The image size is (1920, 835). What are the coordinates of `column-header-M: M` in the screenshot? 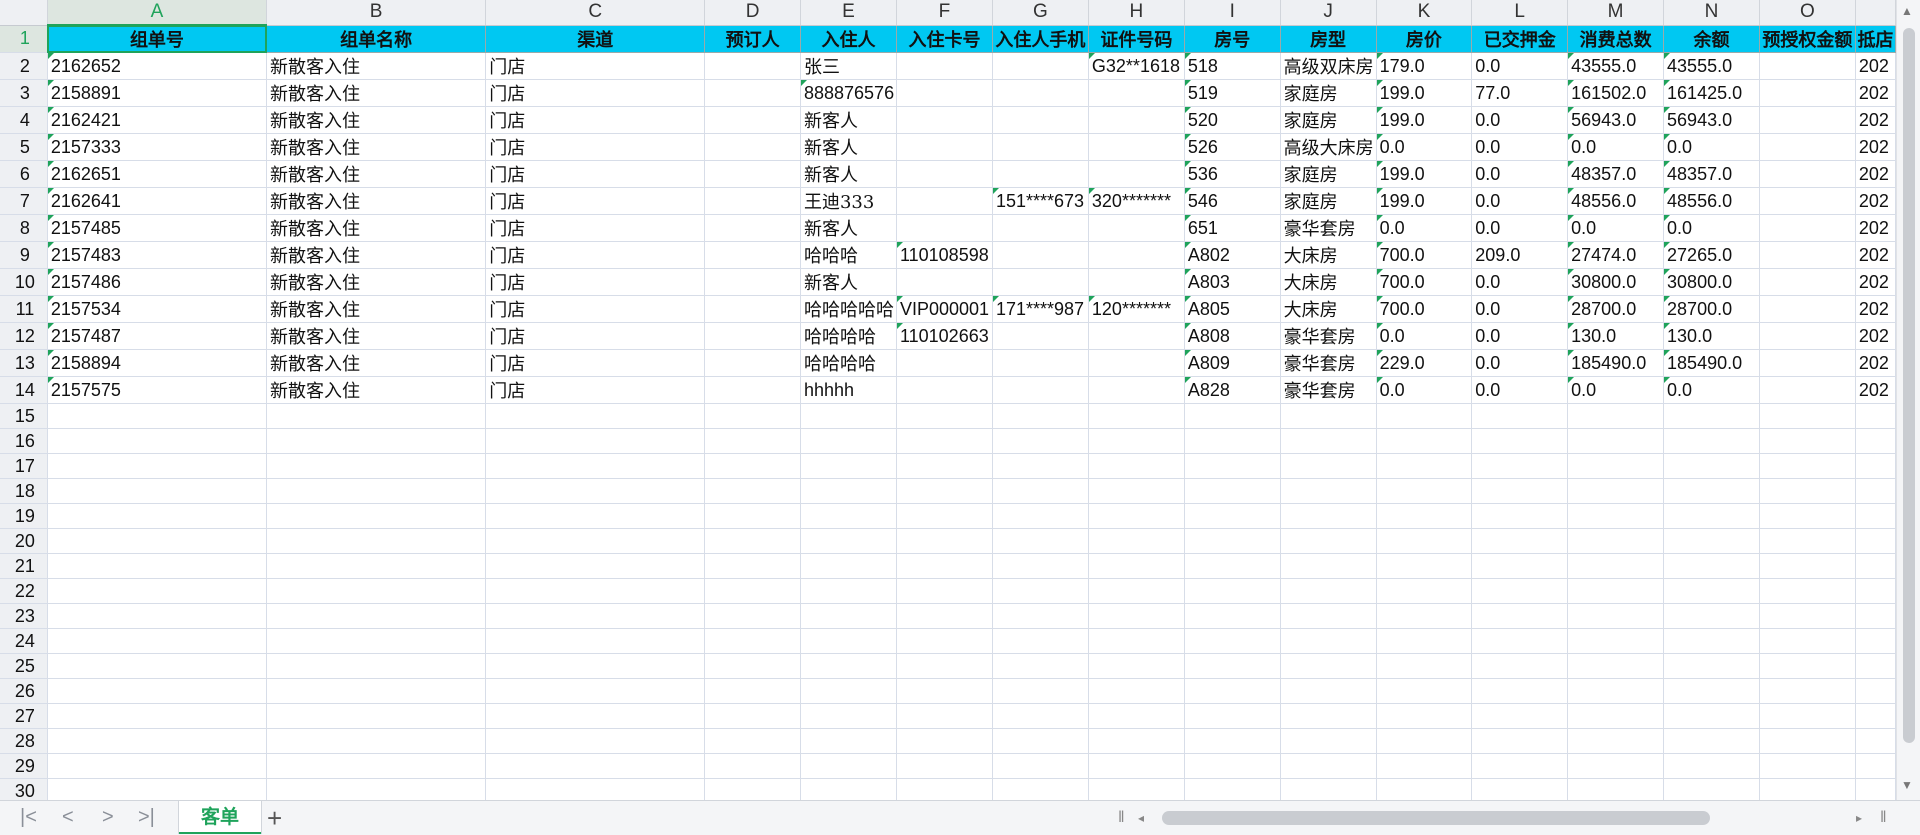 It's located at (1616, 13).